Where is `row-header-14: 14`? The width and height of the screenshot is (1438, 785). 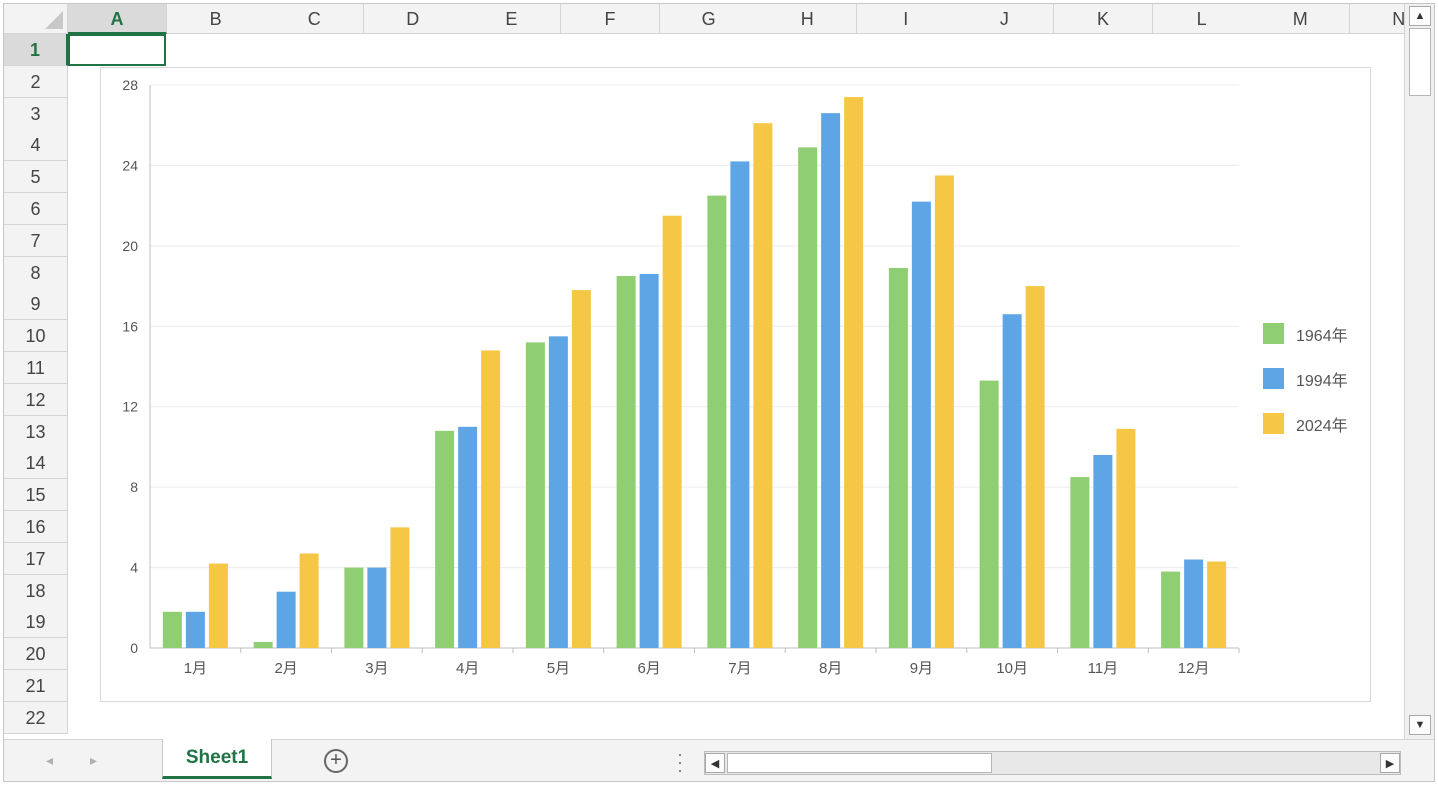
row-header-14: 14 is located at coordinates (36, 463).